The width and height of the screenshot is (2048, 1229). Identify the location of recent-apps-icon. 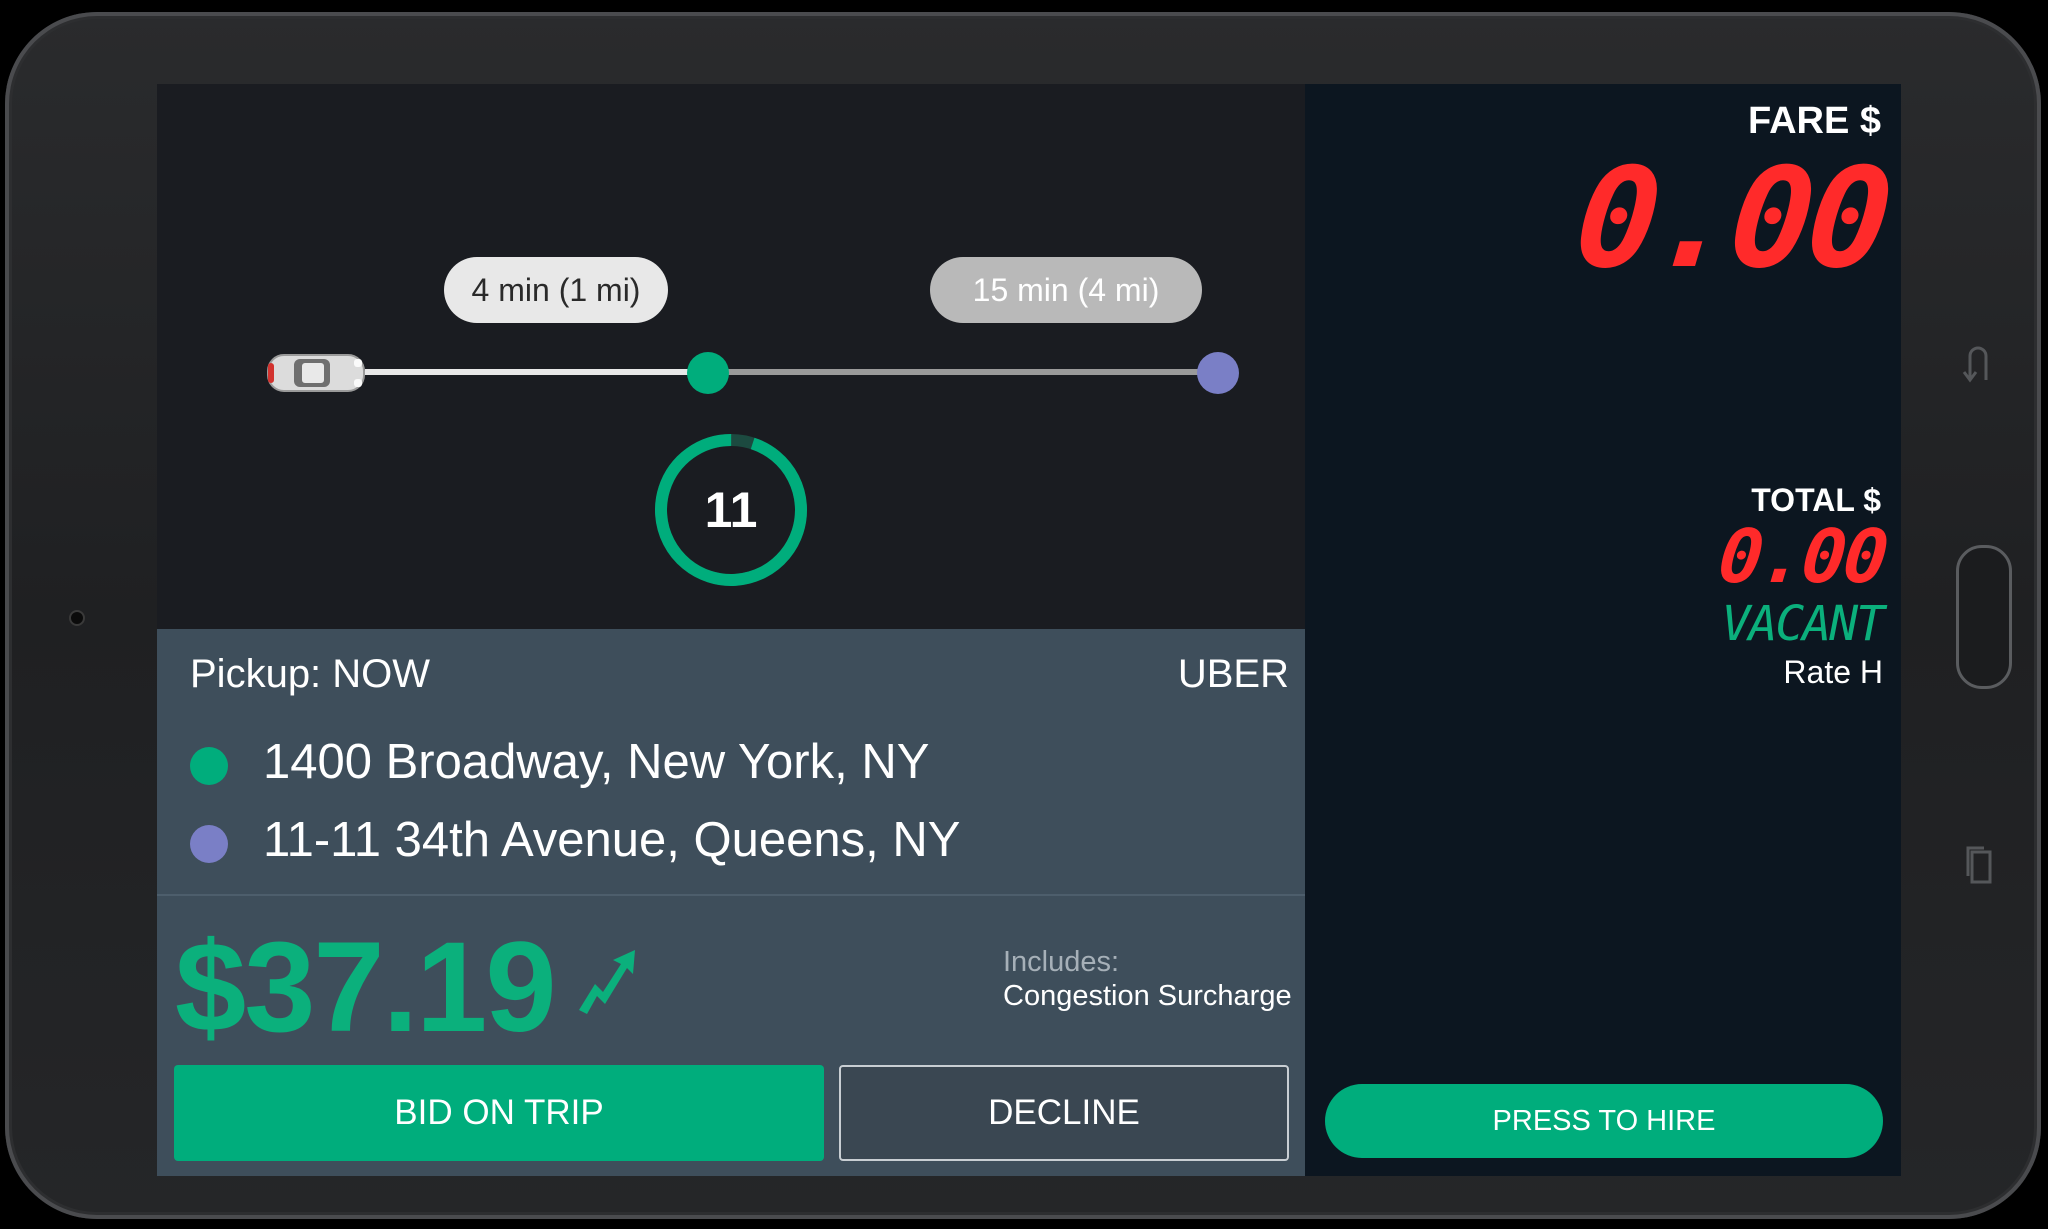
(1980, 866).